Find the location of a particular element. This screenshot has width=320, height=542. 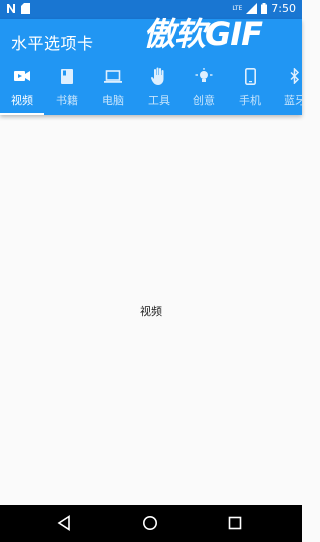

tab-label: 创意 is located at coordinates (204, 100).